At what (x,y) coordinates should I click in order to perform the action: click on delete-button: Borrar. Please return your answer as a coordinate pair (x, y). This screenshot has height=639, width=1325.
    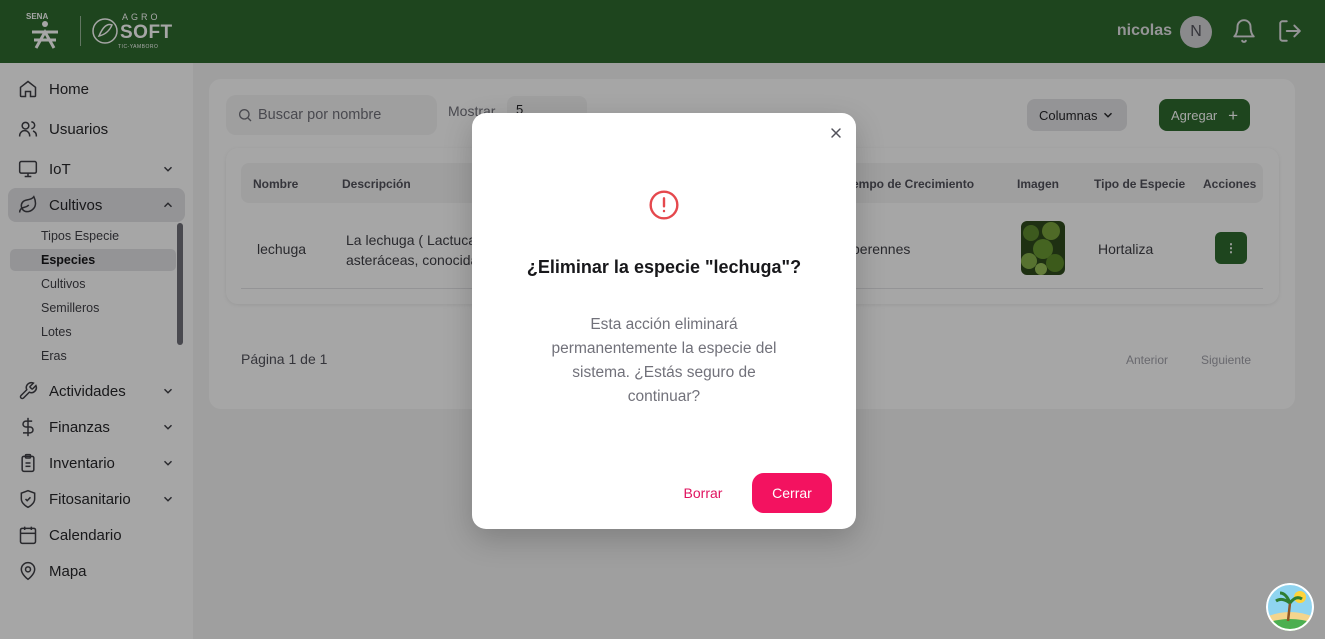
    Looking at the image, I should click on (703, 493).